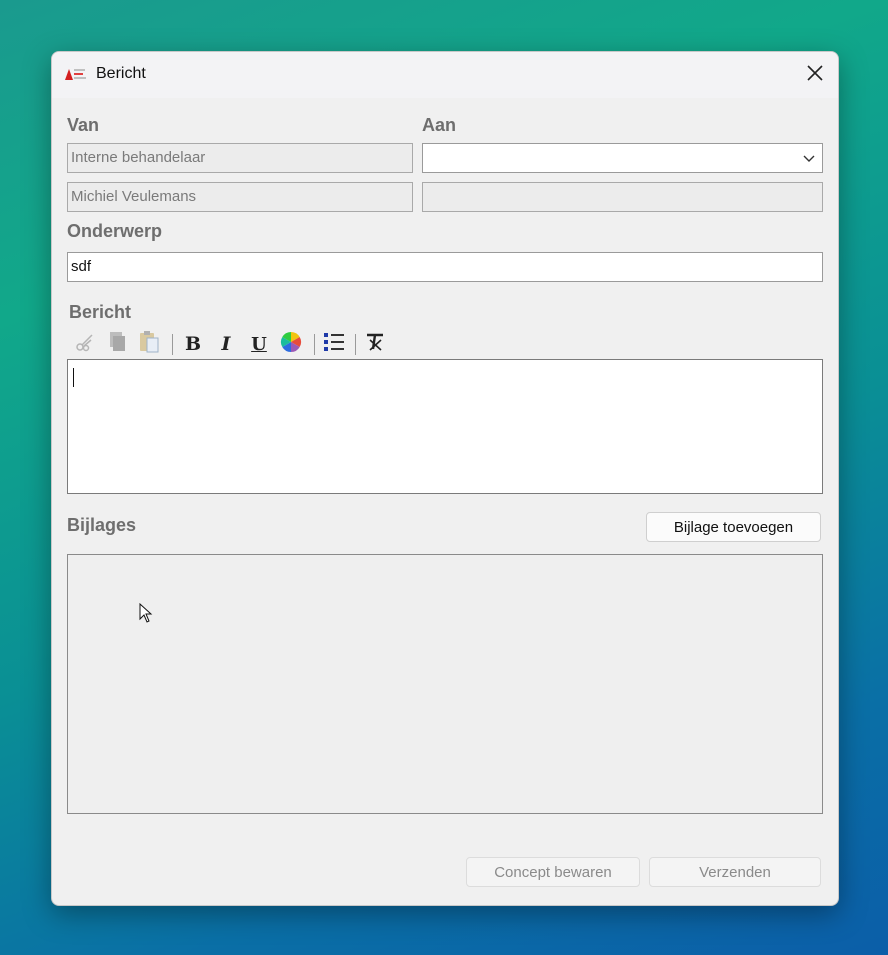 The width and height of the screenshot is (888, 955). What do you see at coordinates (553, 872) in the screenshot?
I see `save-draft-button: Concept bewaren` at bounding box center [553, 872].